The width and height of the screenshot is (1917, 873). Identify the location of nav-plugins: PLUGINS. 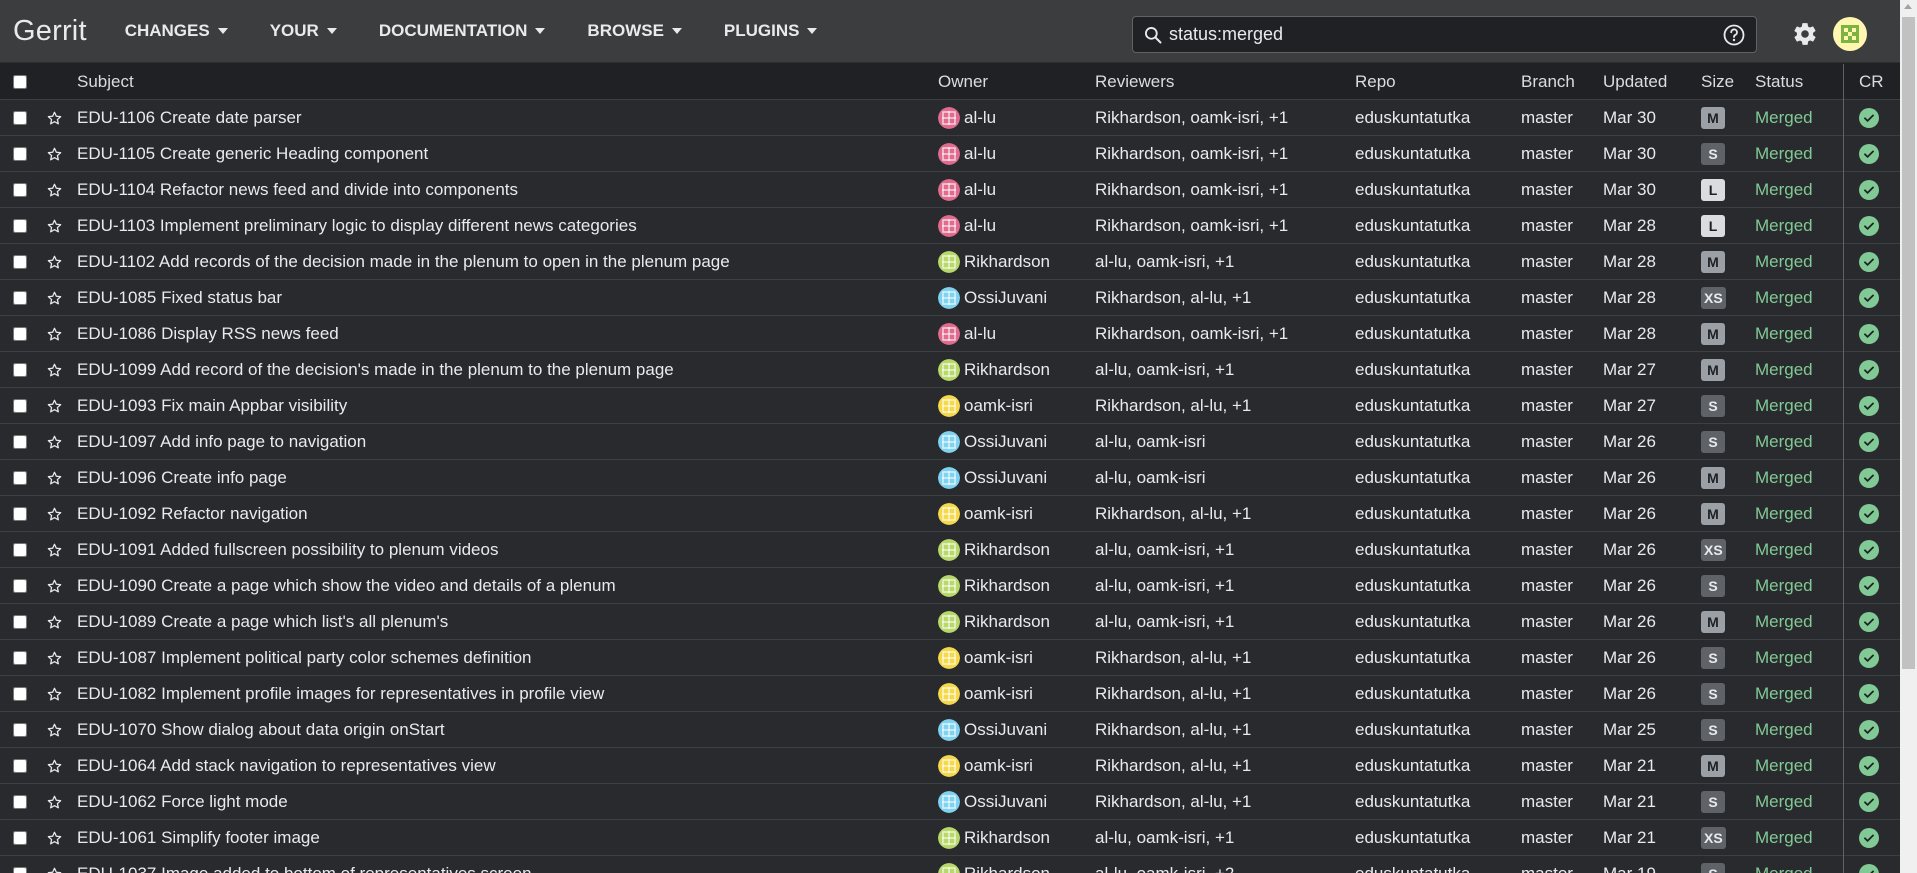
(771, 31).